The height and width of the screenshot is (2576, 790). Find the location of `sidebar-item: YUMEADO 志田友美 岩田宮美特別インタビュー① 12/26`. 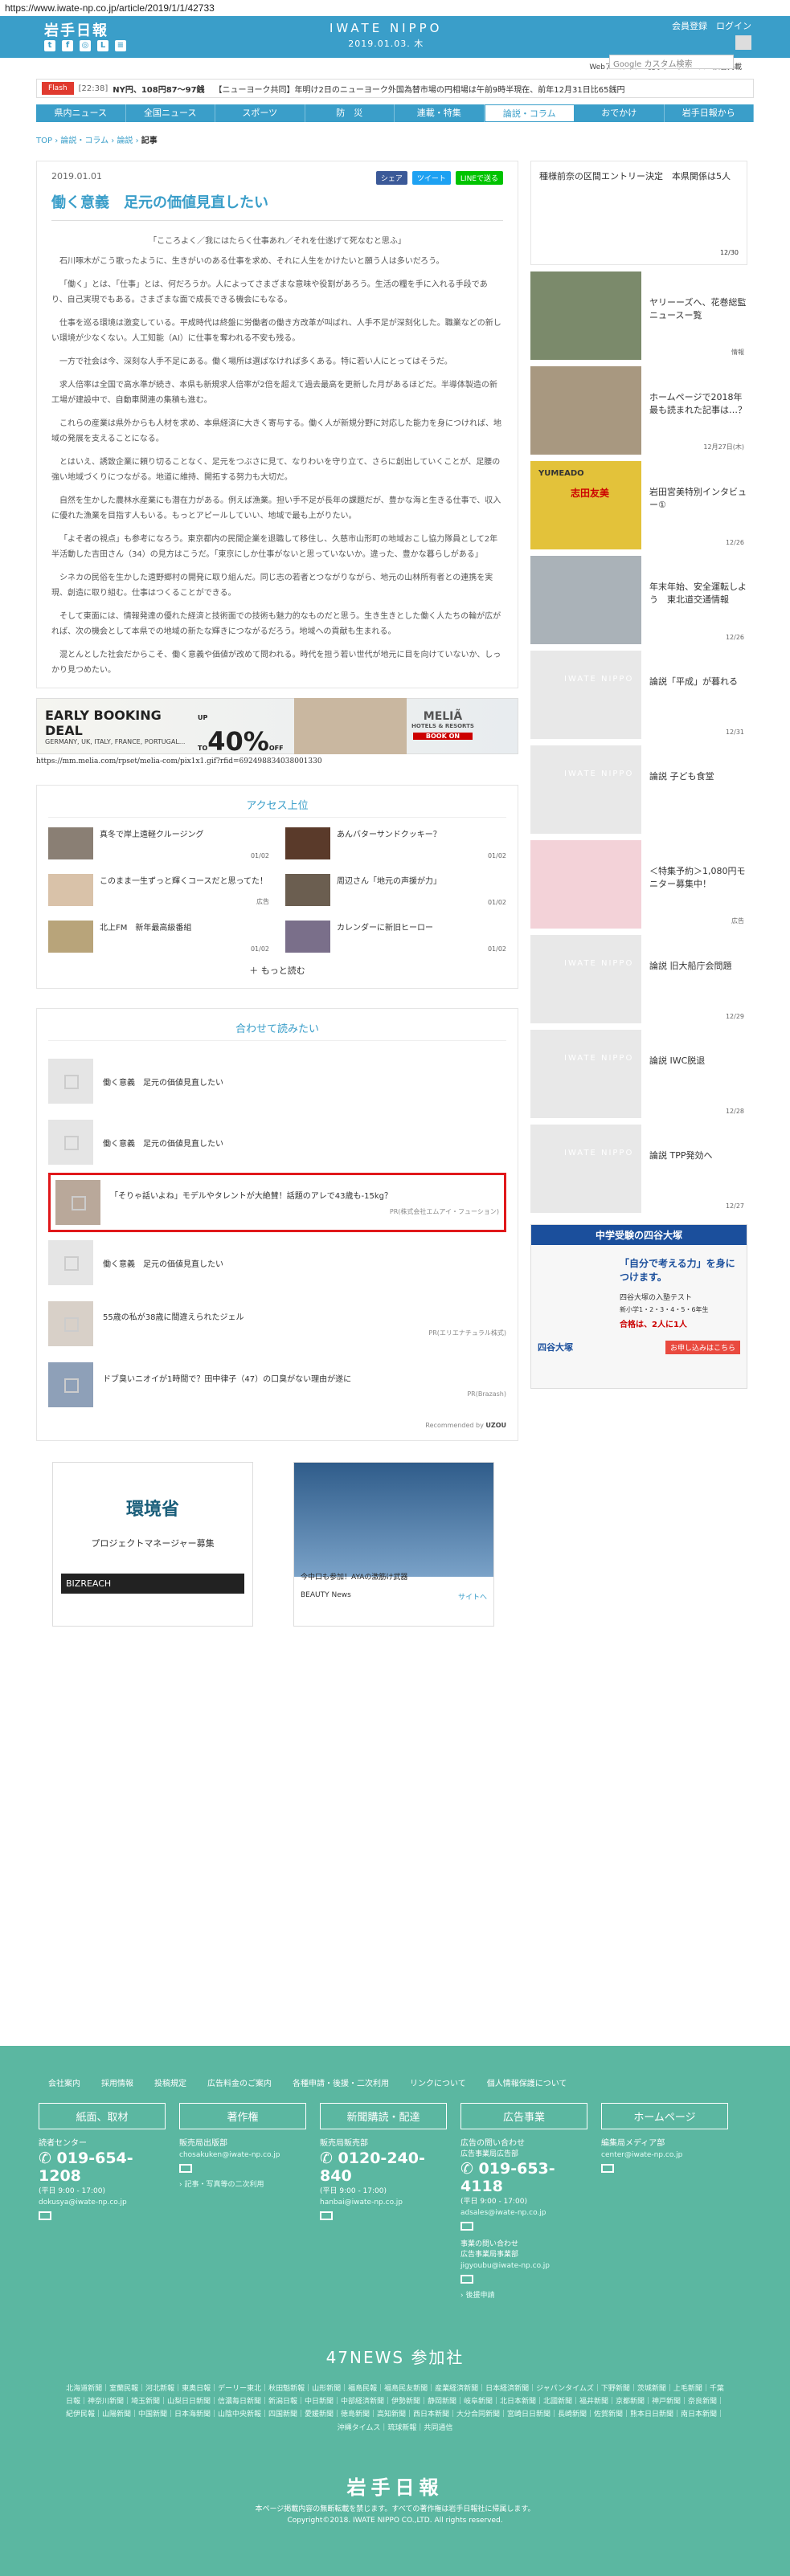

sidebar-item: YUMEADO 志田友美 岩田宮美特別インタビュー① 12/26 is located at coordinates (638, 505).